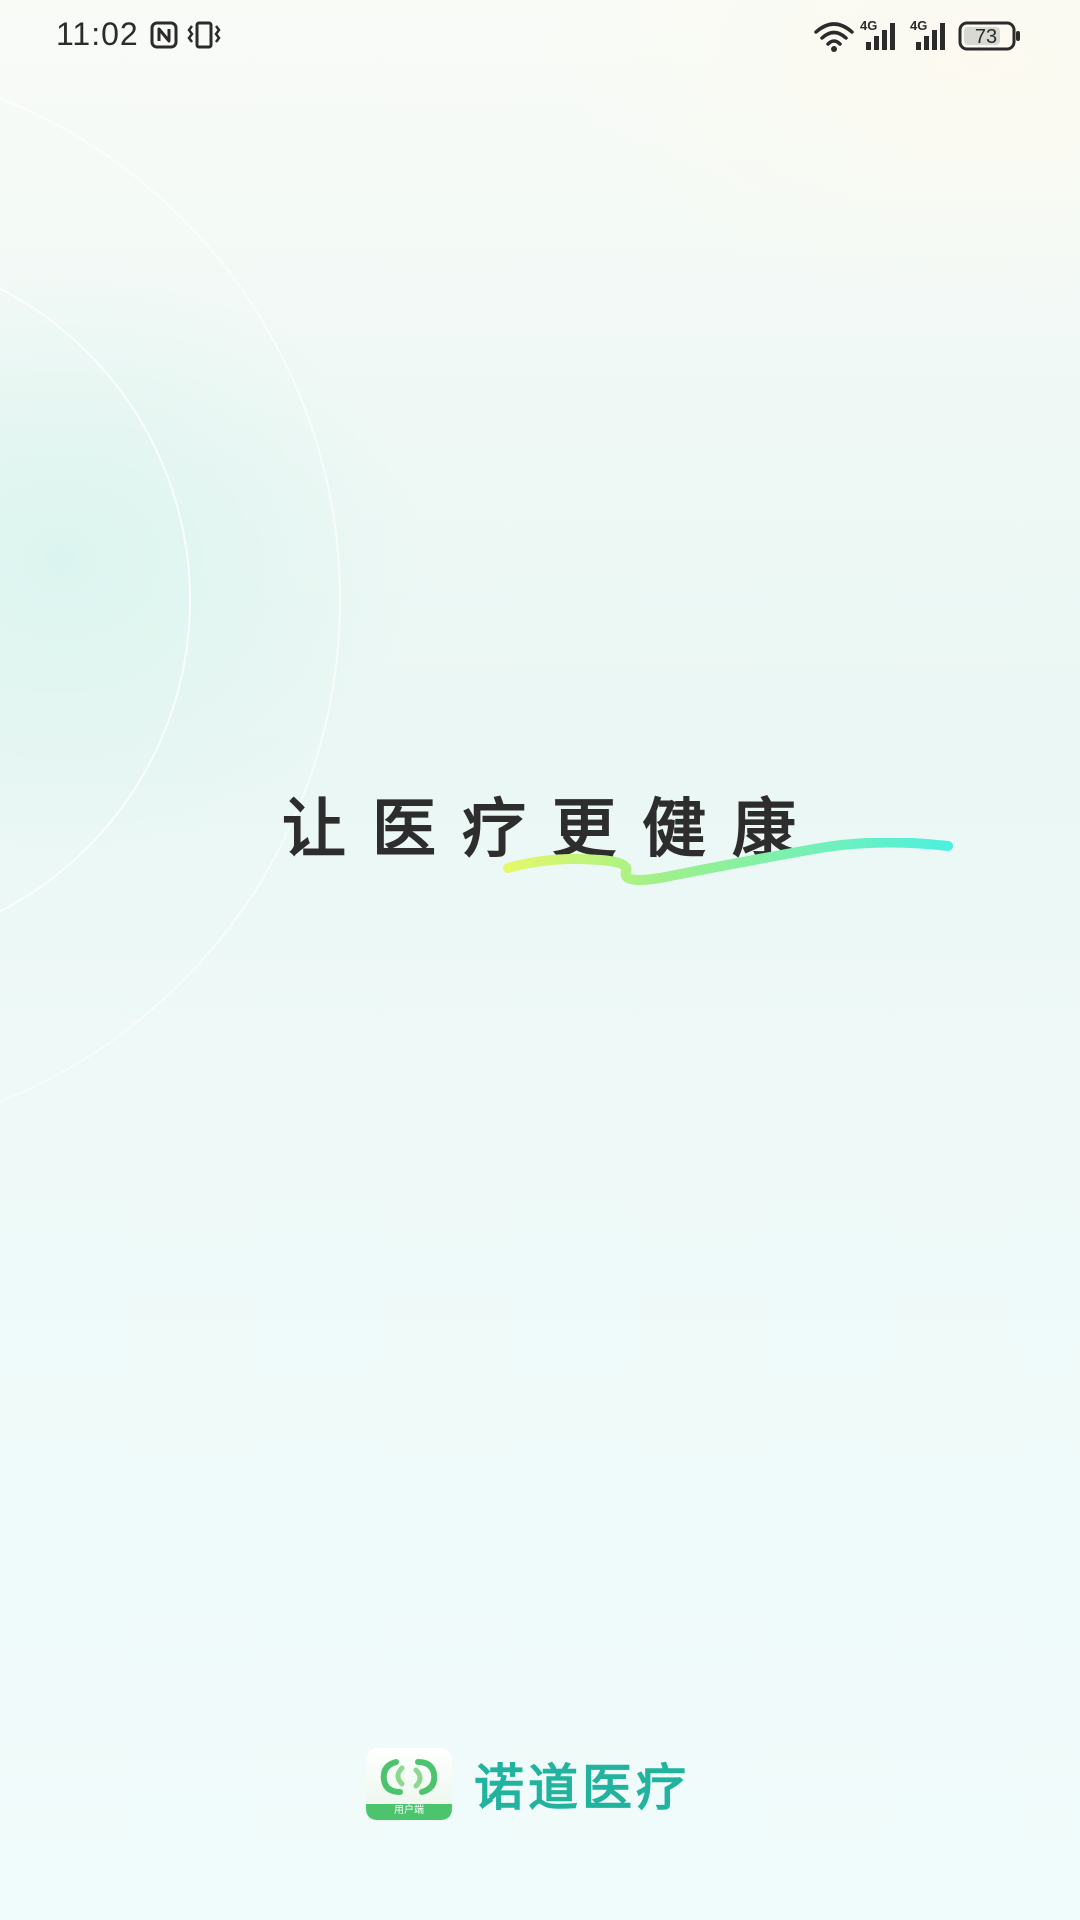 The image size is (1080, 1920). I want to click on wifi-icon, so click(834, 37).